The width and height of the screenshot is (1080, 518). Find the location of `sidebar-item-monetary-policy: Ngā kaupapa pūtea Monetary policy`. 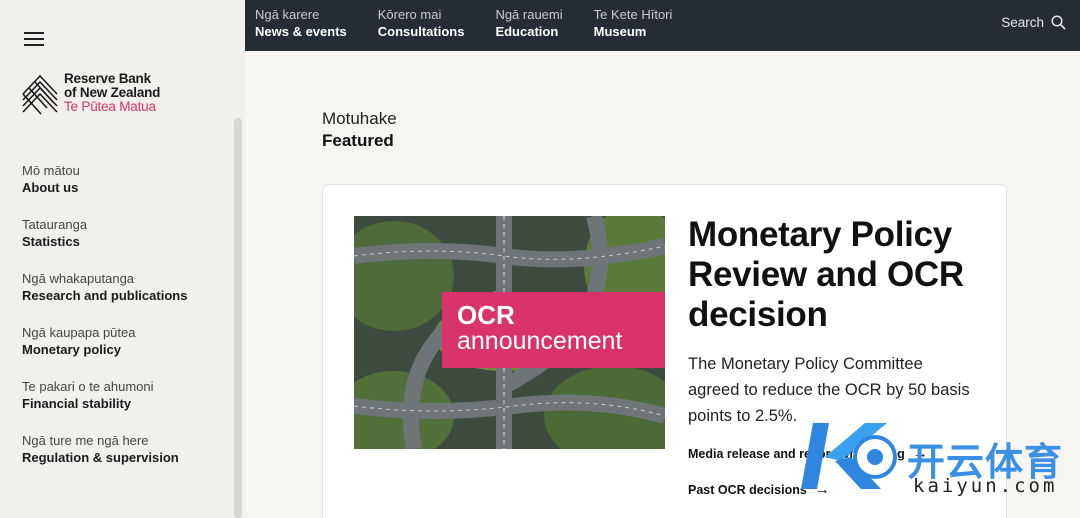

sidebar-item-monetary-policy: Ngā kaupapa pūtea Monetary policy is located at coordinates (104, 342).